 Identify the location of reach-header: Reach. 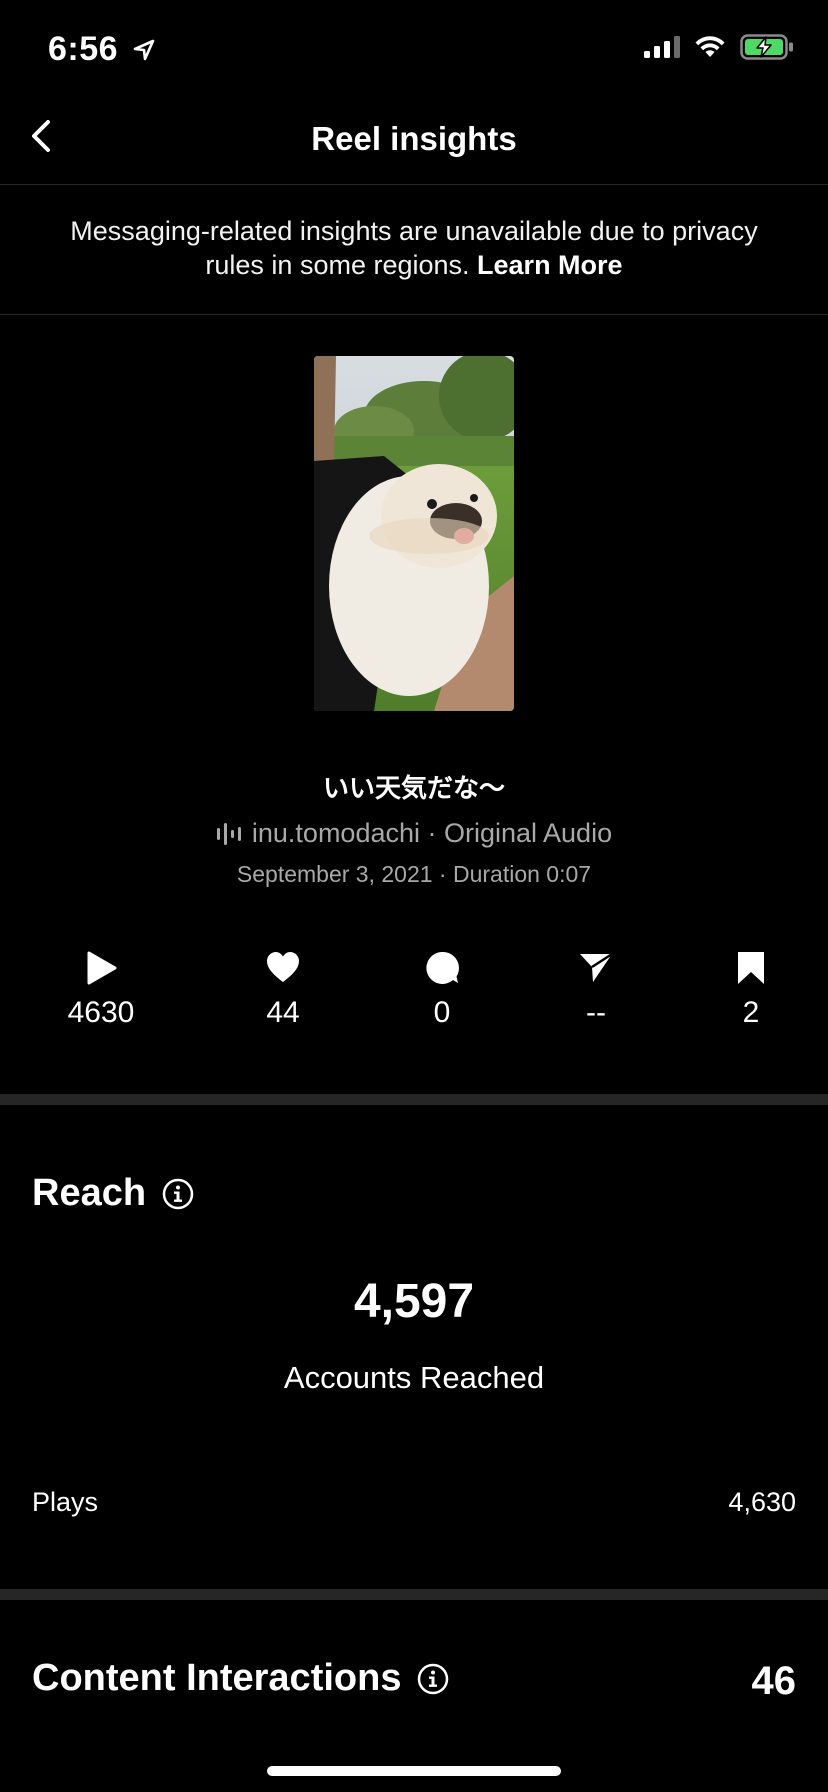
(113, 1193).